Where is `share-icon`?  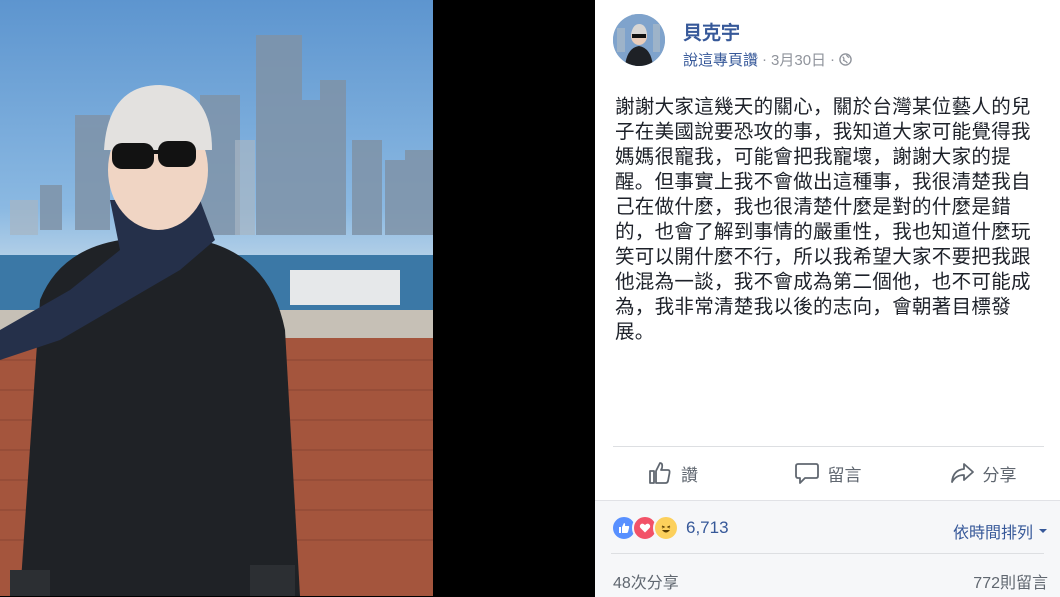
share-icon is located at coordinates (962, 473).